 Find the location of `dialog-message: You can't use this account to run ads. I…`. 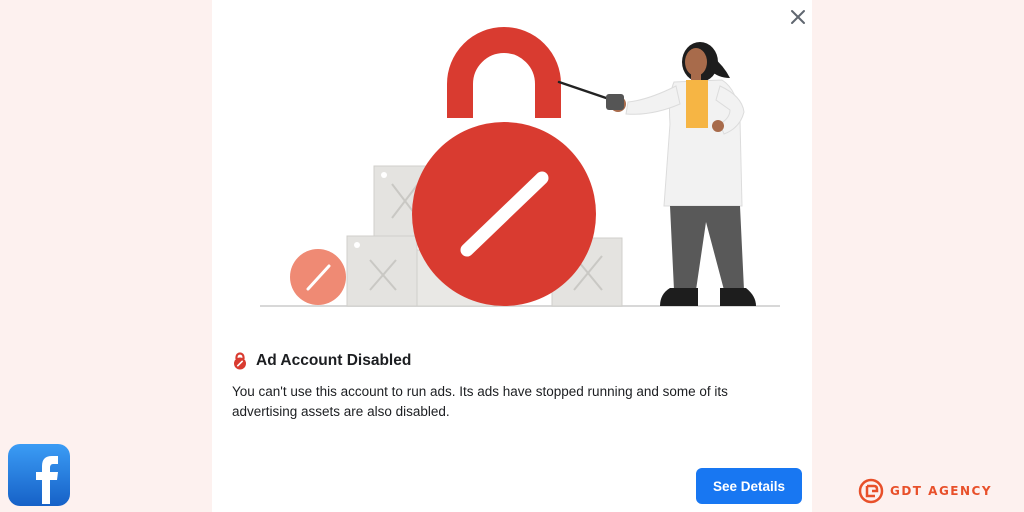

dialog-message: You can't use this account to run ads. I… is located at coordinates (480, 401).